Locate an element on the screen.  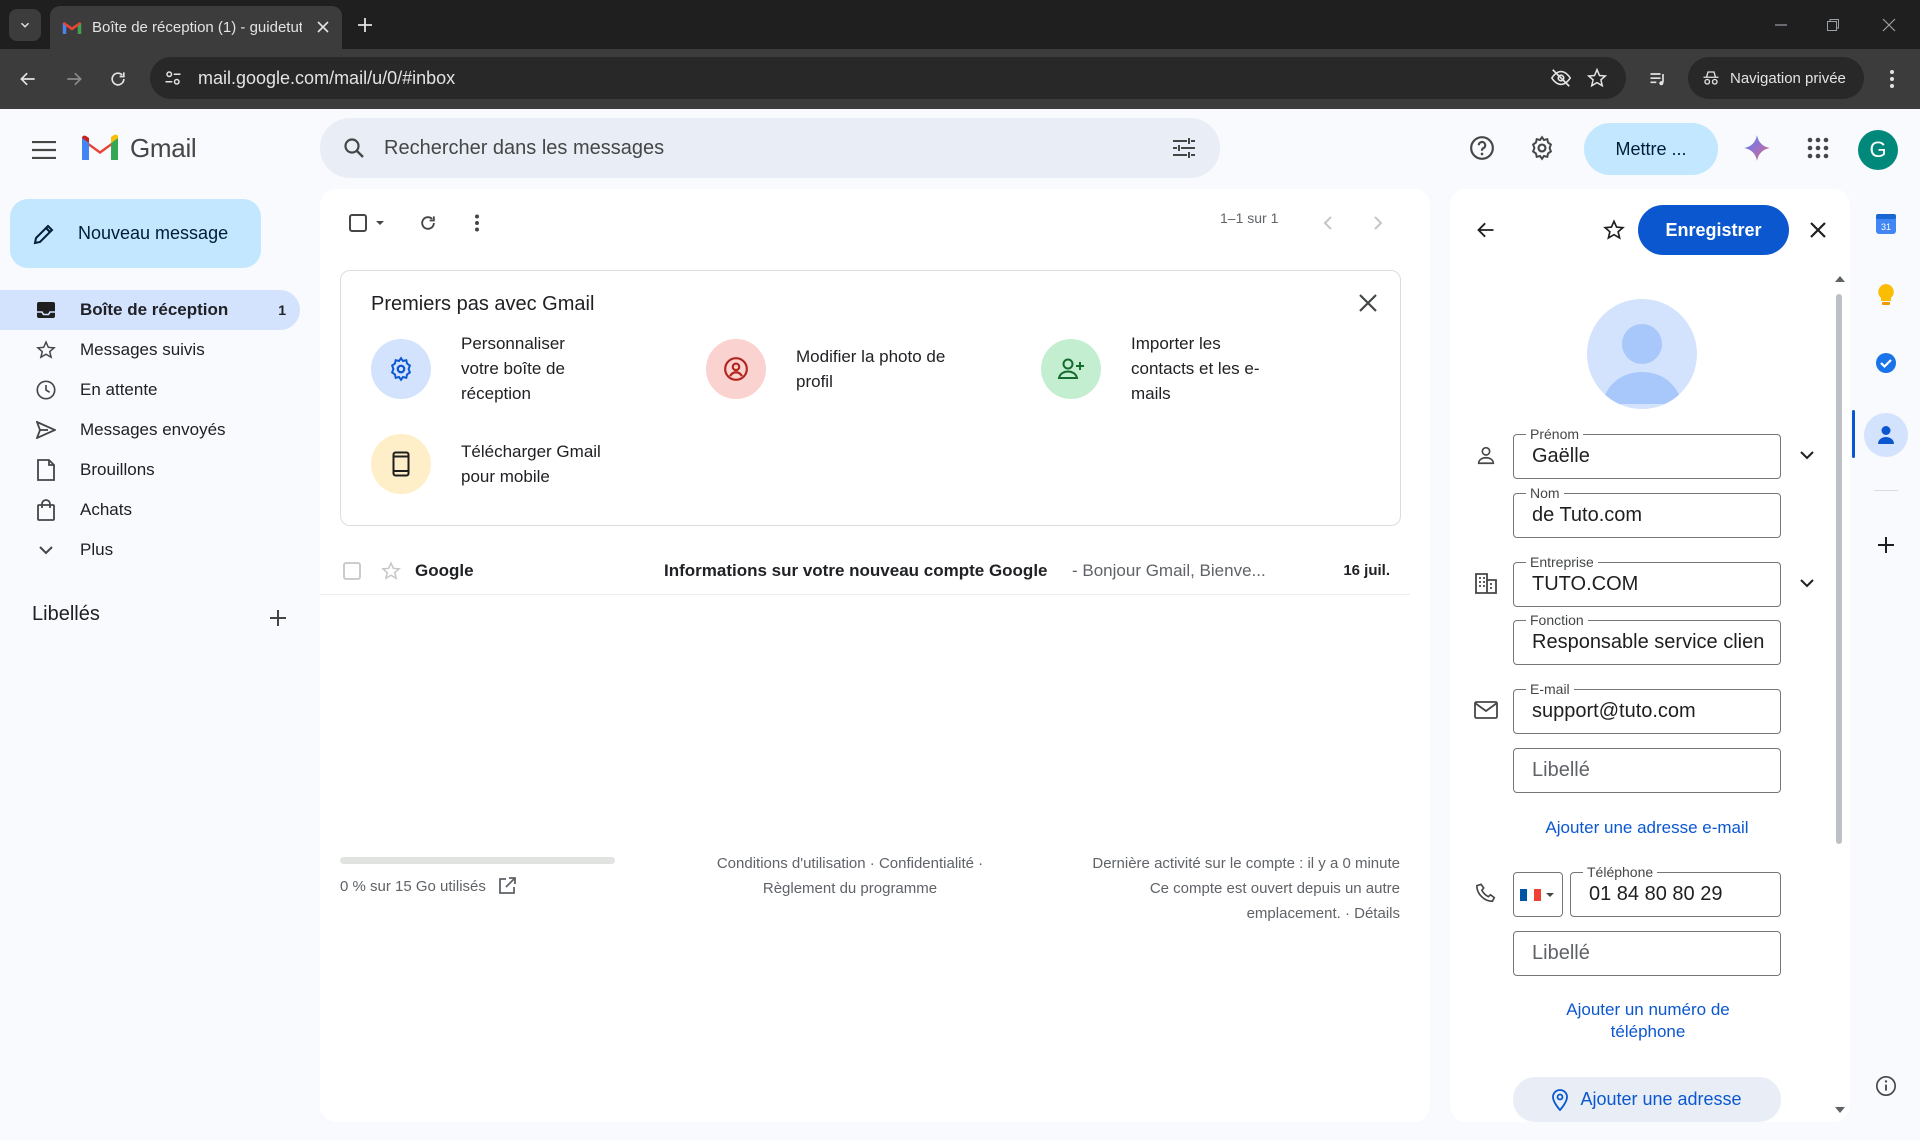
site-settings-icon is located at coordinates (173, 78).